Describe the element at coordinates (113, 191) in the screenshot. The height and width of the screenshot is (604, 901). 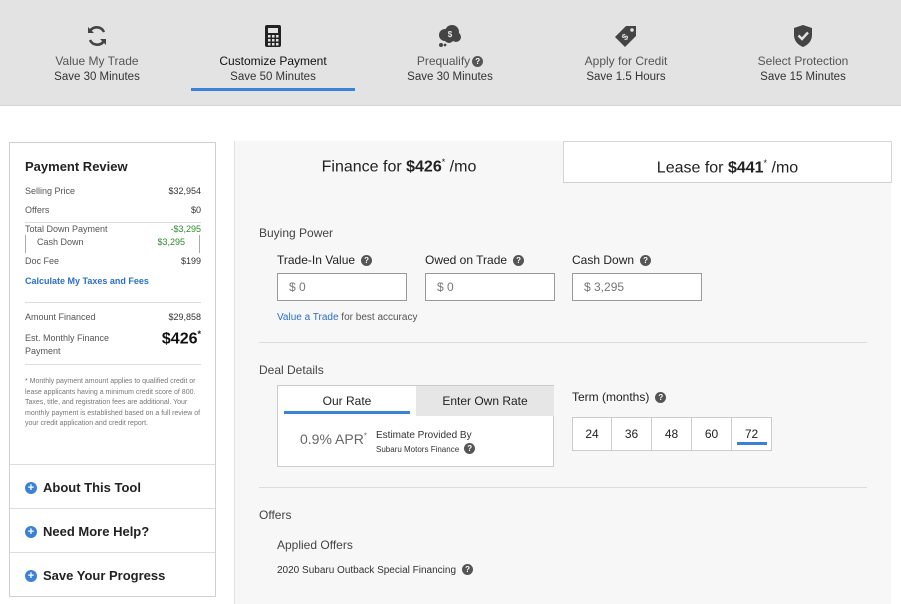
I see `selling-price-row: Selling Price $32,954` at that location.